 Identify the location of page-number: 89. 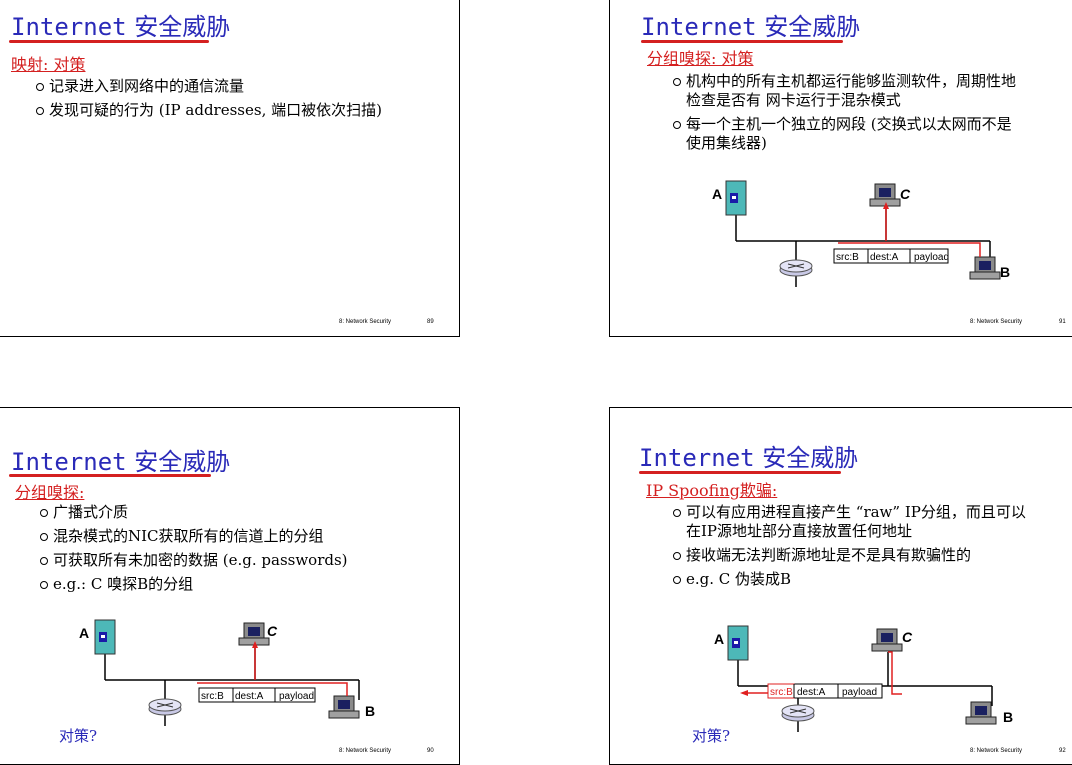
(430, 322).